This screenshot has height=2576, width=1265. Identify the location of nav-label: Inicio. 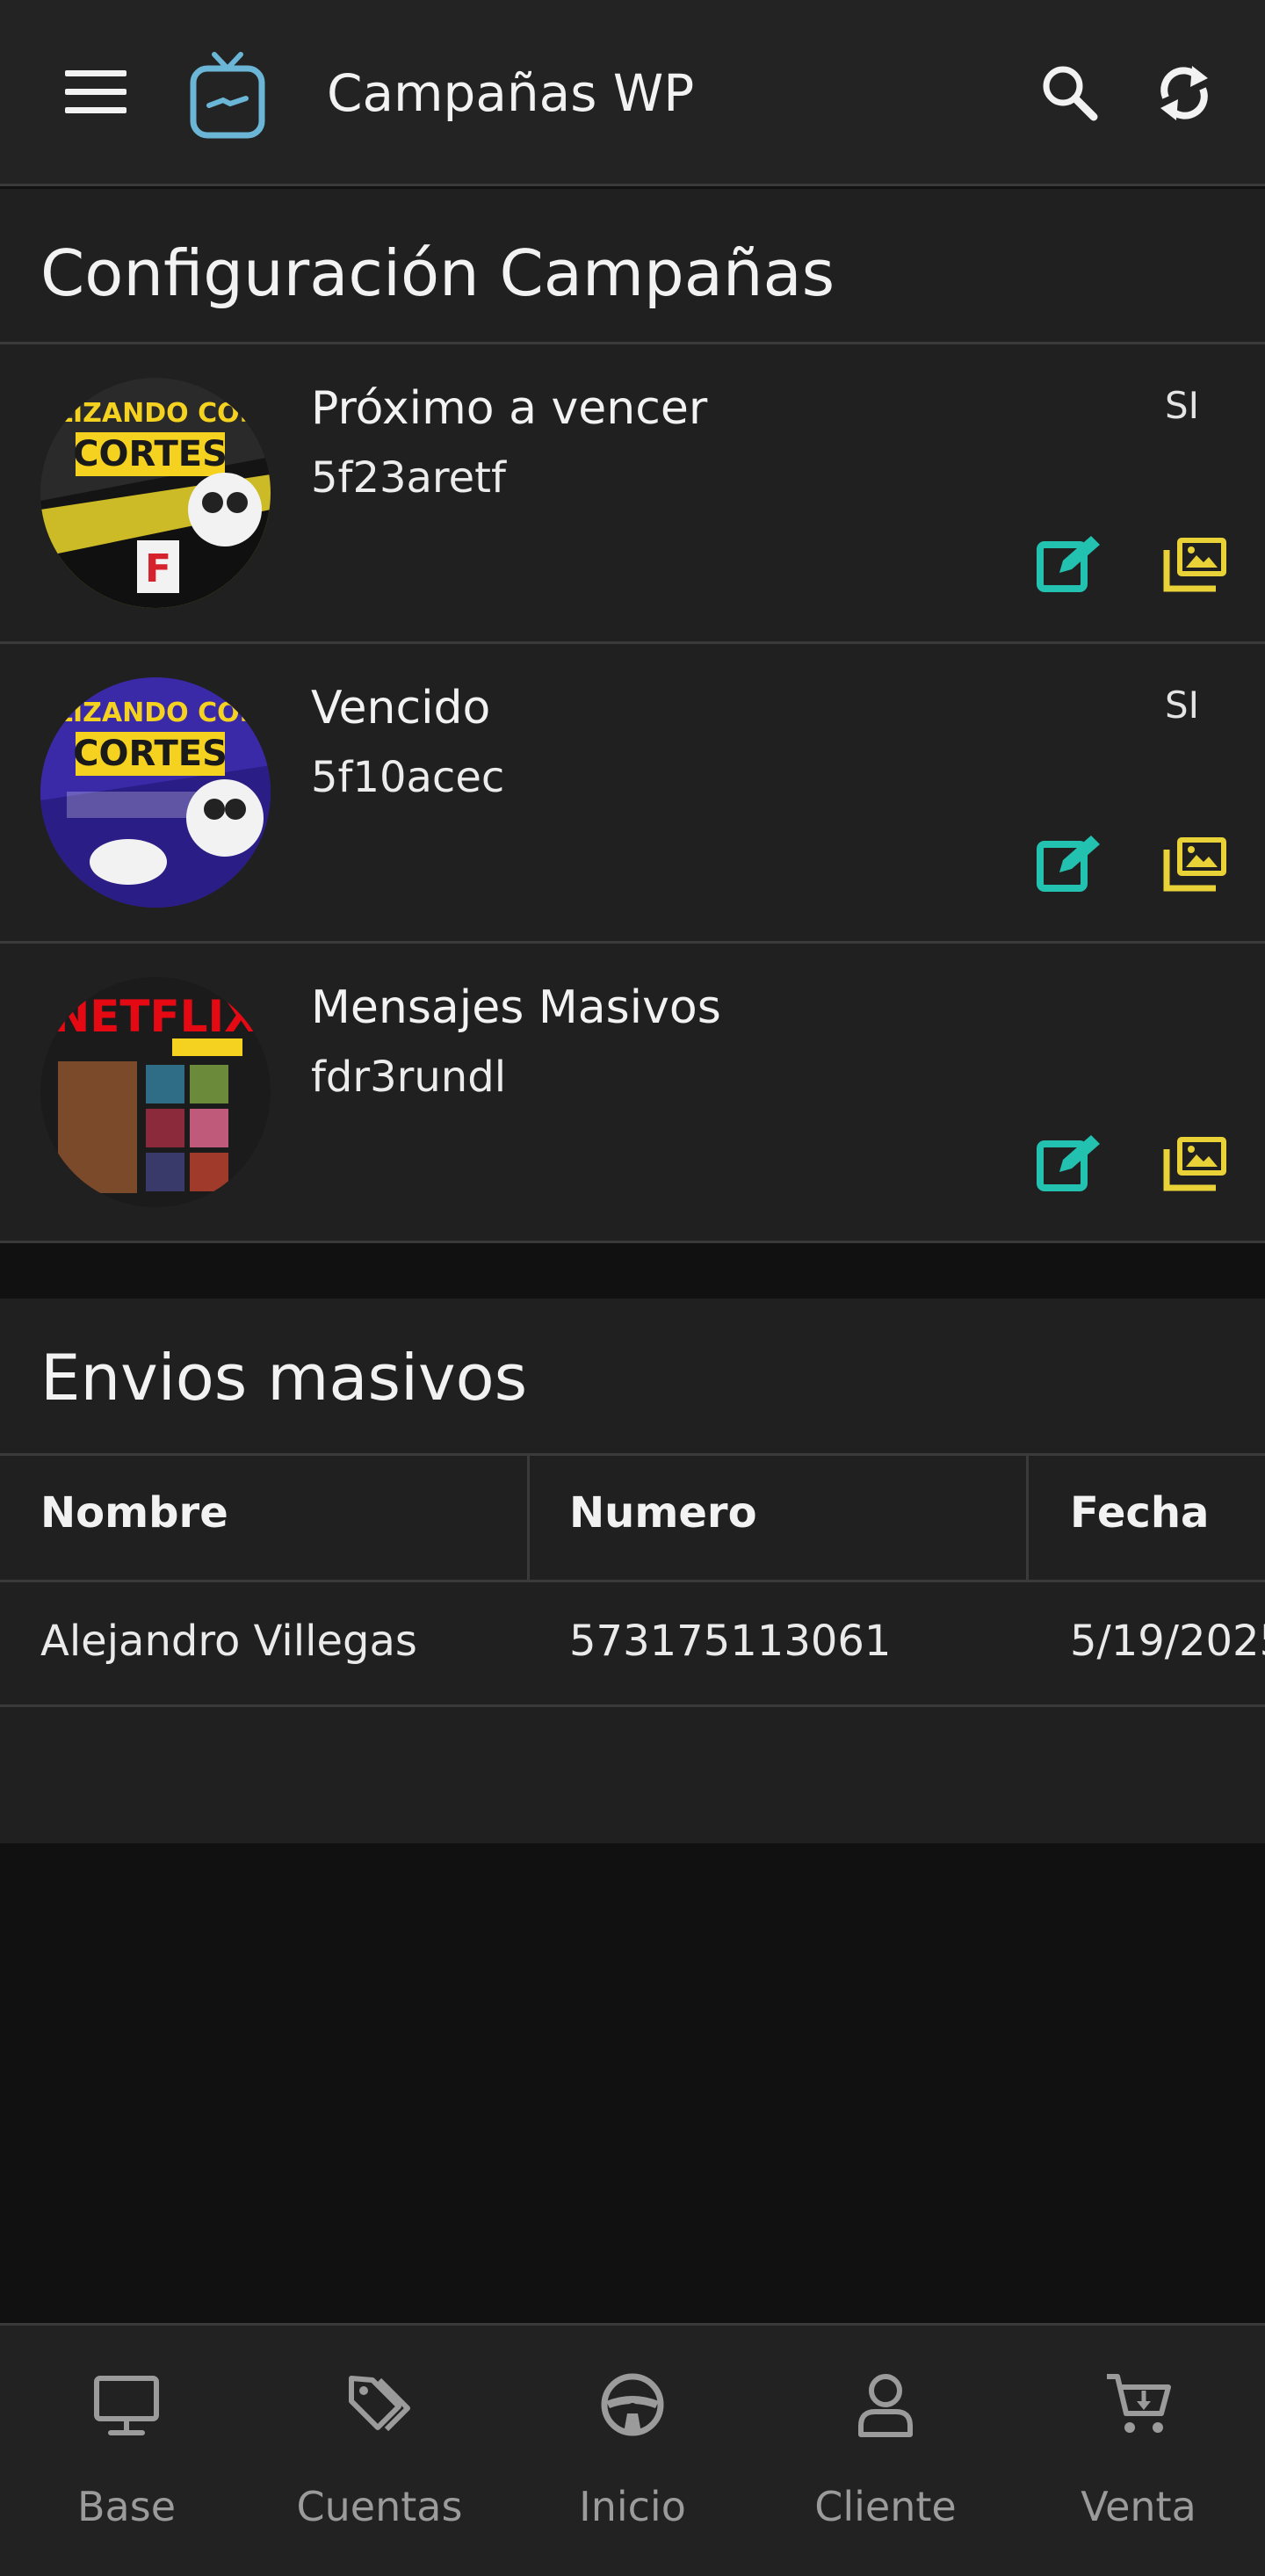
(632, 2506).